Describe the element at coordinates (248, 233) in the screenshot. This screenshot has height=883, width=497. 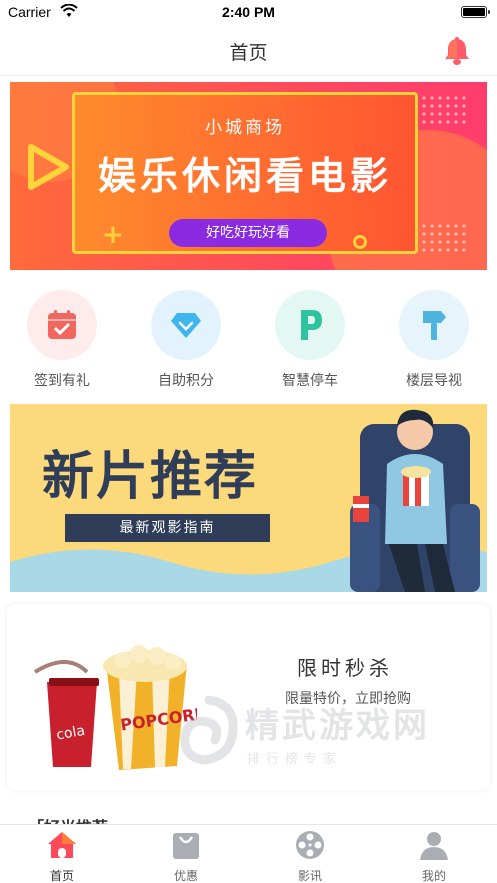
I see `banner-button: 好吃好玩好看` at that location.